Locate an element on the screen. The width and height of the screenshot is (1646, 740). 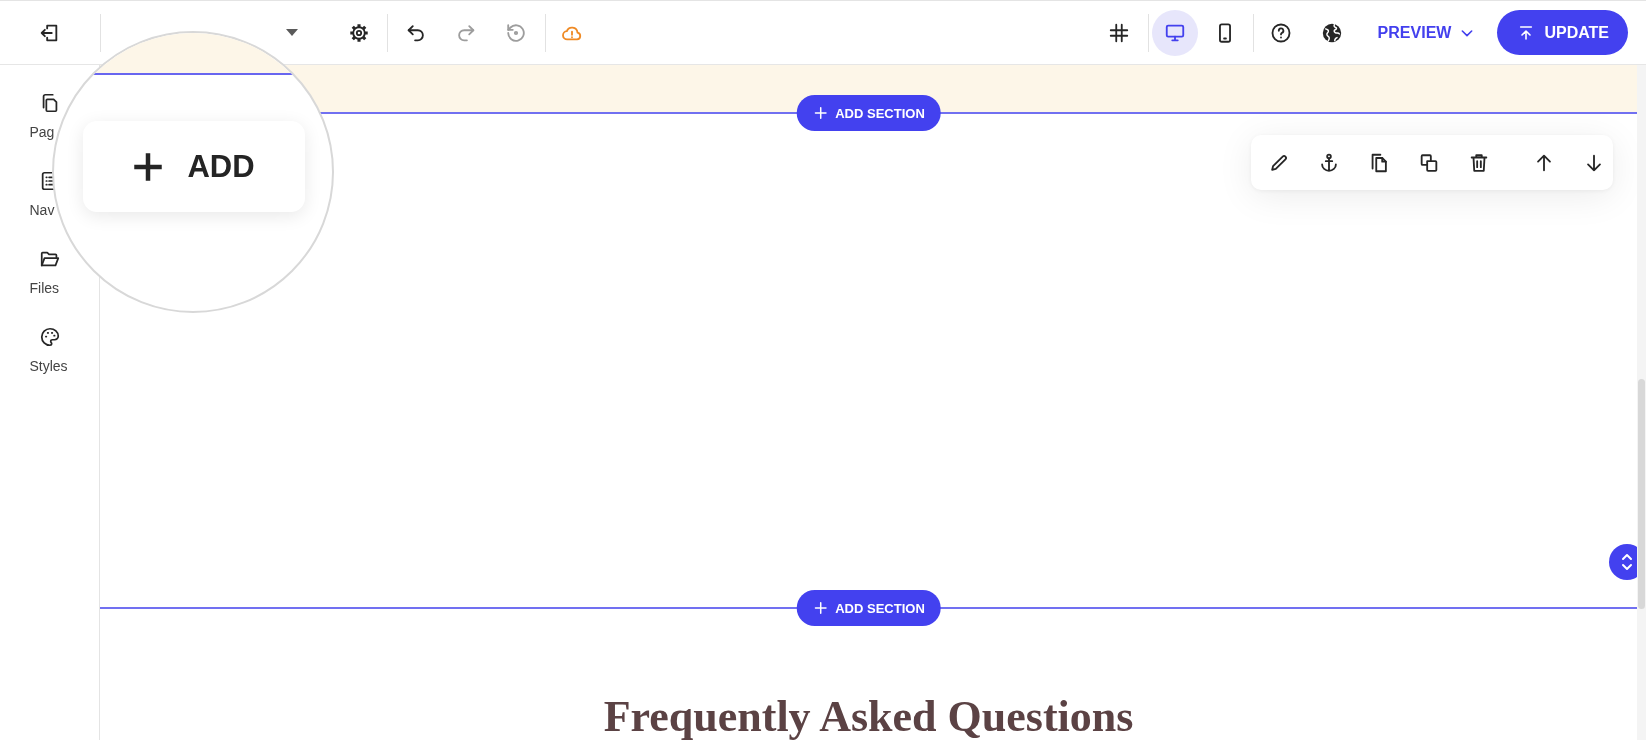
palette-icon is located at coordinates (49, 337).